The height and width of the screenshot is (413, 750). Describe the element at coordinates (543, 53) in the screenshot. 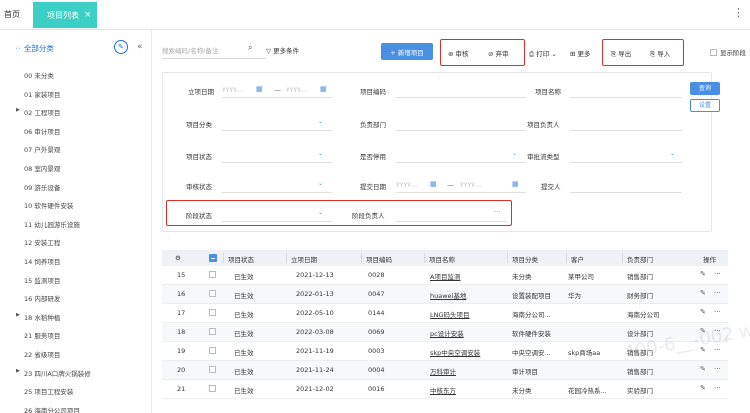

I see `print-button: ⎙ 打印 ⌄` at that location.